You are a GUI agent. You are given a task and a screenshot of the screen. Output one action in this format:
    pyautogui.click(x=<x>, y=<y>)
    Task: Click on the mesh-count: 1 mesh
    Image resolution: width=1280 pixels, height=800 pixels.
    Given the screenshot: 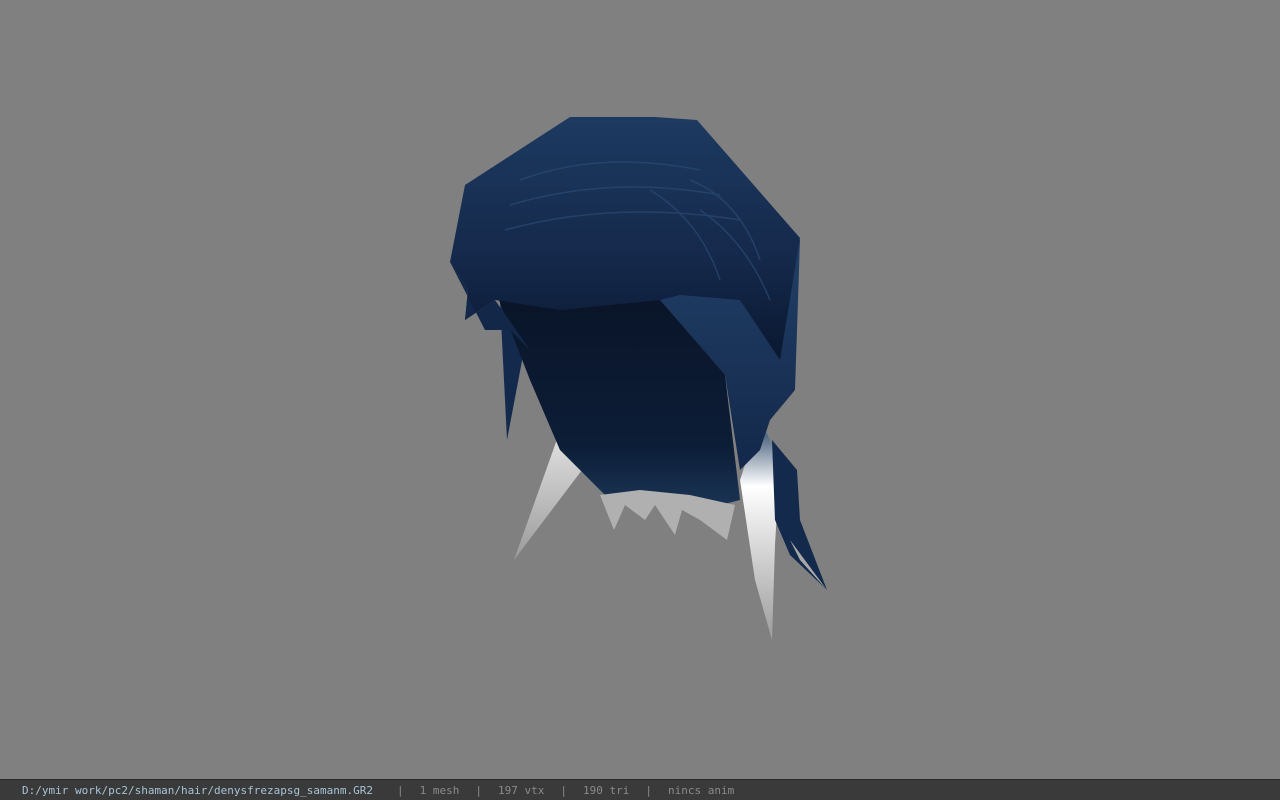 What is the action you would take?
    pyautogui.click(x=439, y=790)
    